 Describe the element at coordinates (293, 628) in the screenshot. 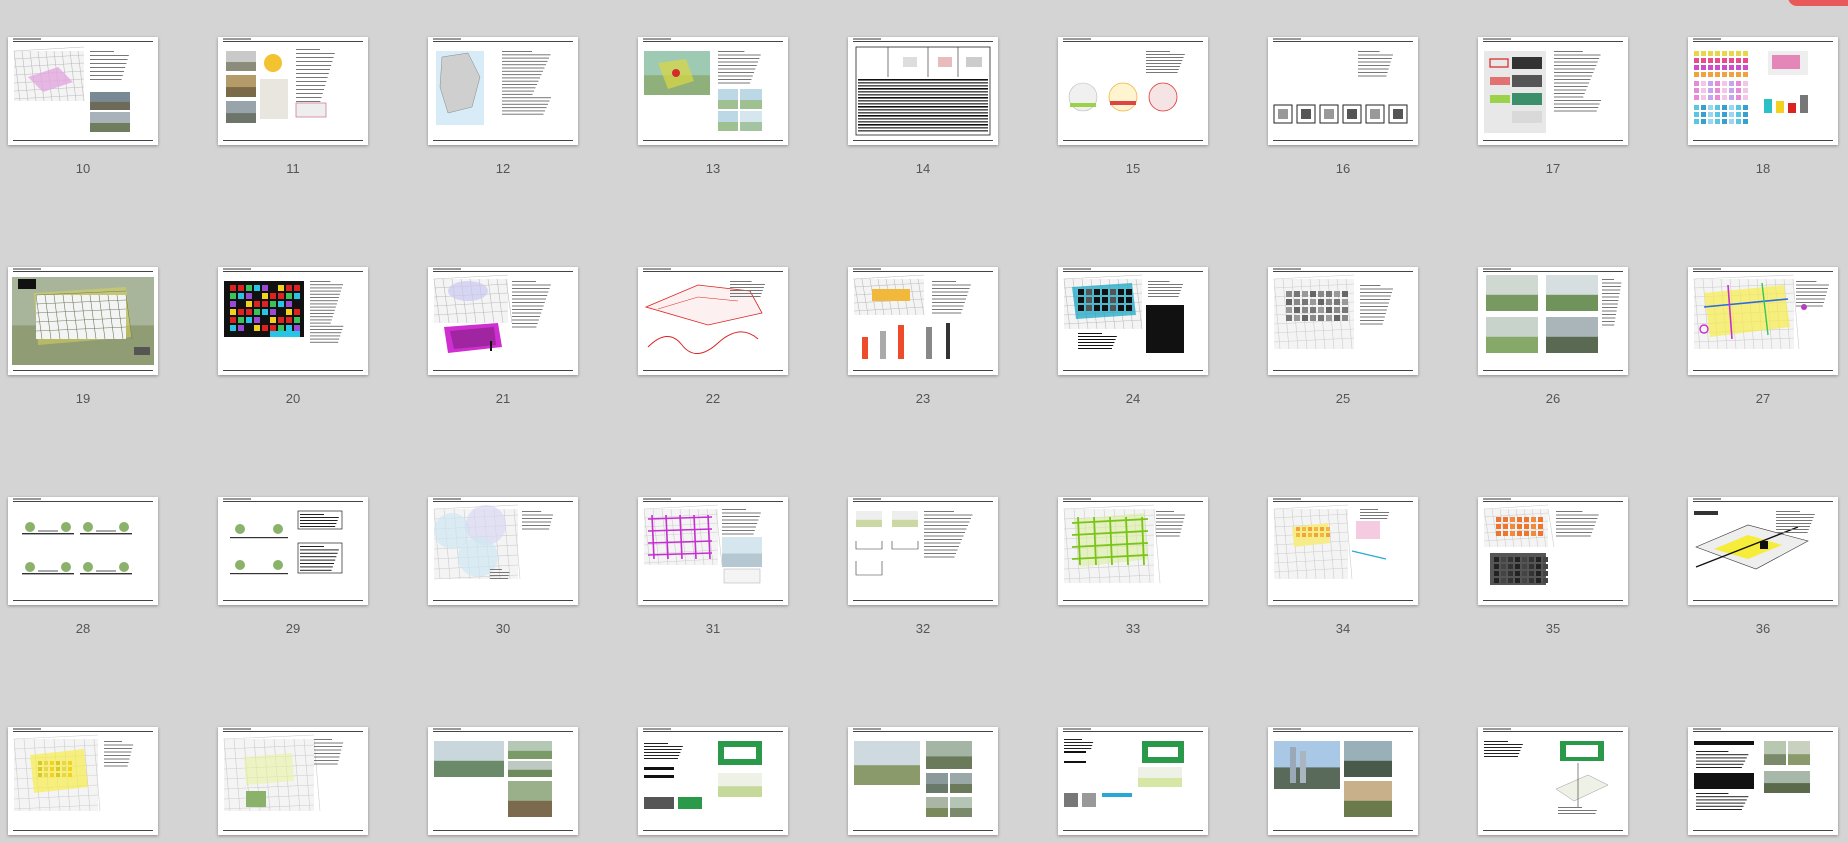

I see `page-number-label: 29` at that location.